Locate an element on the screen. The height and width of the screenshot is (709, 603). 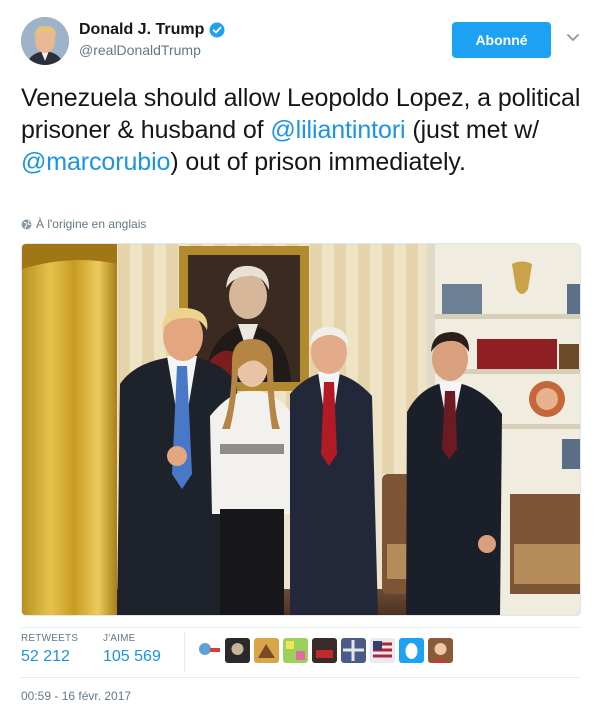
tweet-timestamp: 00:59 - 16 févr. 2017 is located at coordinates (76, 696).